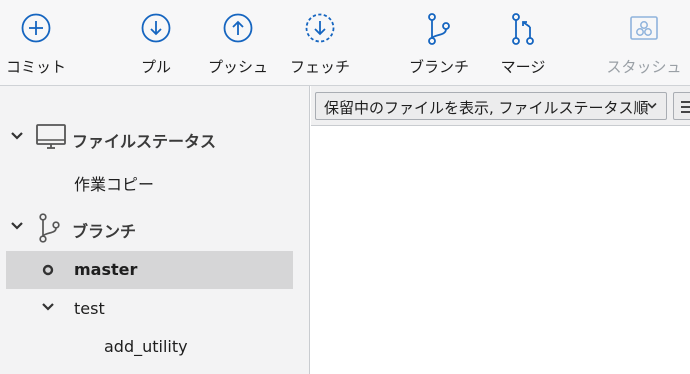  I want to click on pull-button: プル, so click(156, 43).